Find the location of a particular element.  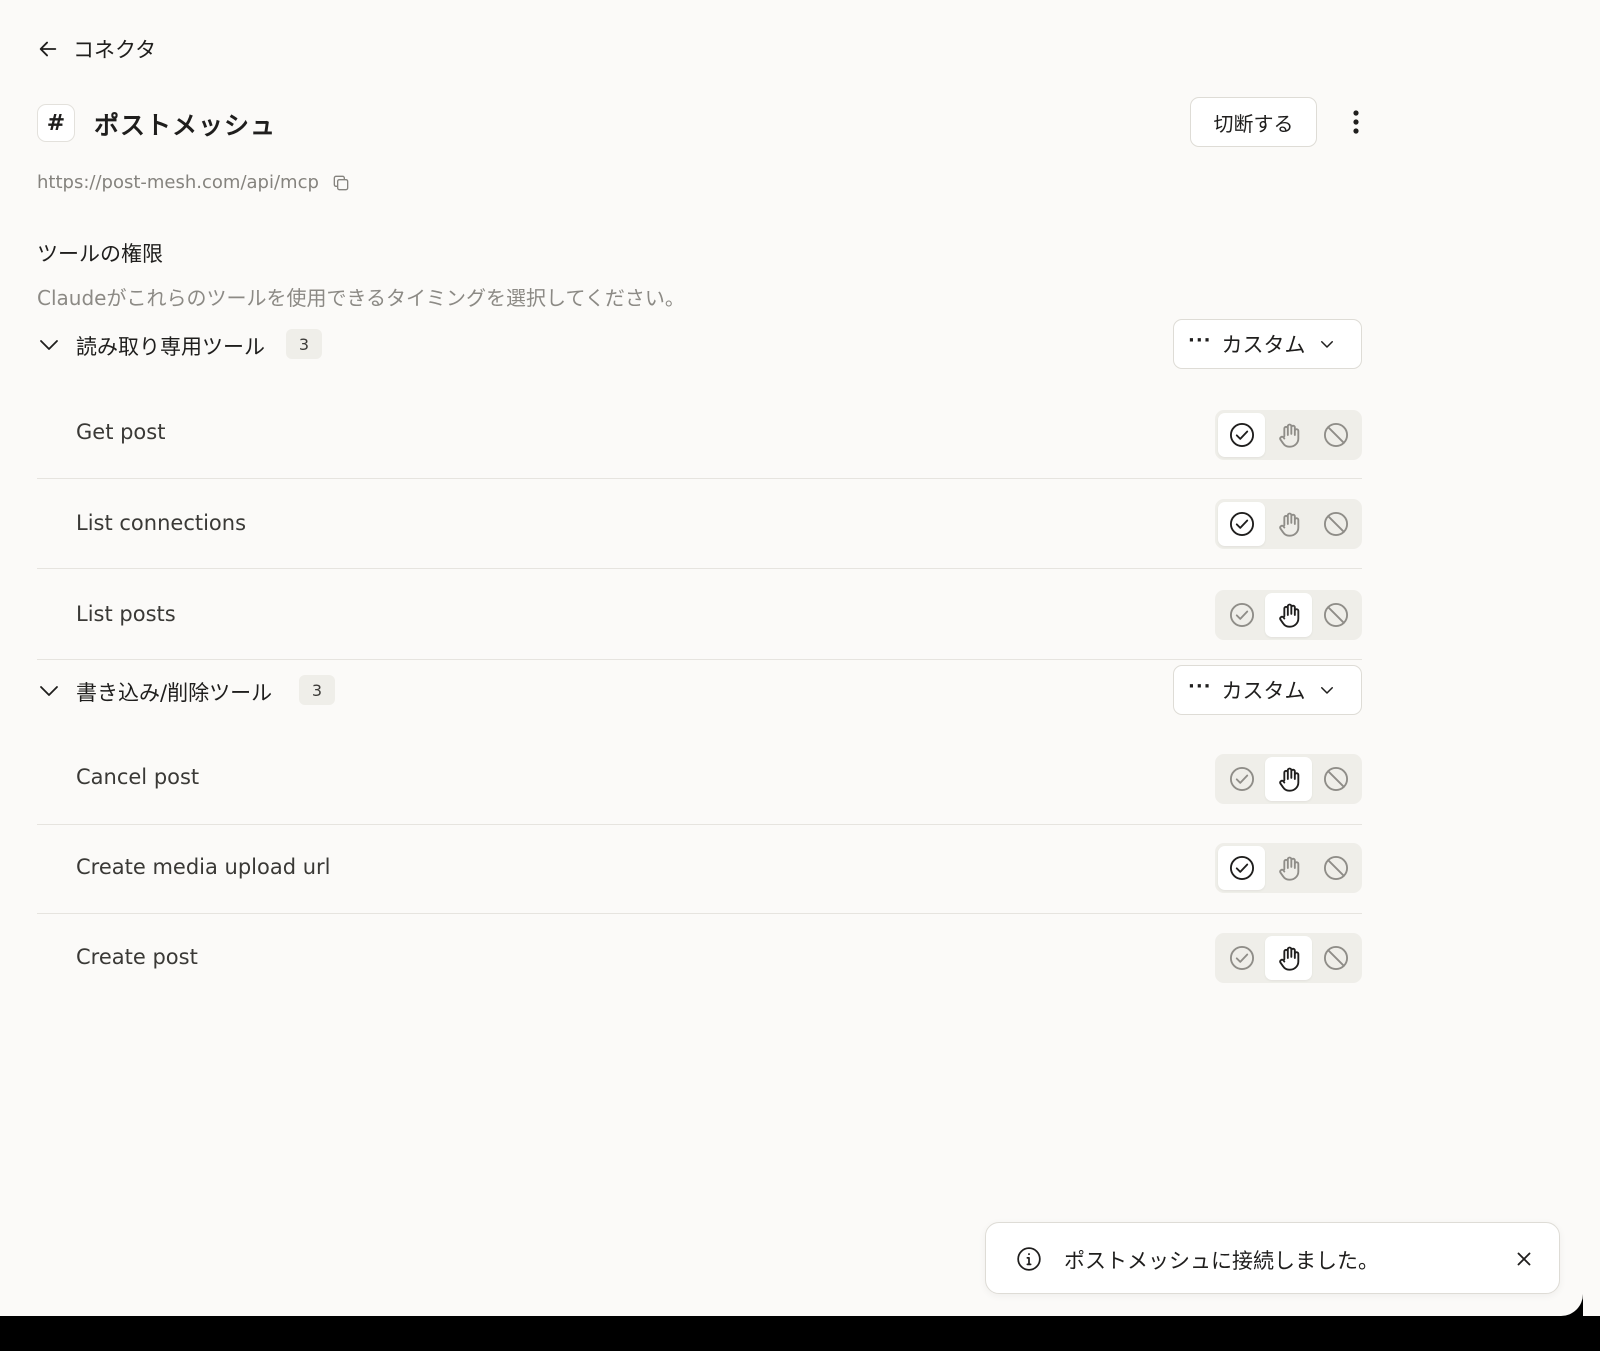

tool-row: Create media upload url is located at coordinates (699, 869).